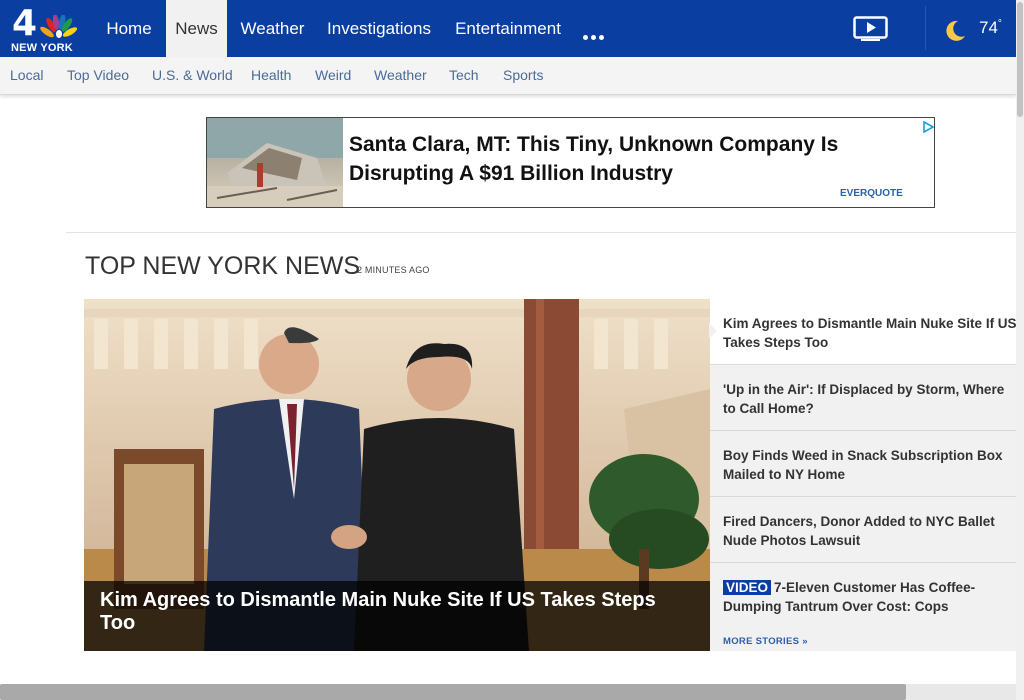 The image size is (1024, 700). Describe the element at coordinates (24, 23) in the screenshot. I see `logo-number: 4` at that location.